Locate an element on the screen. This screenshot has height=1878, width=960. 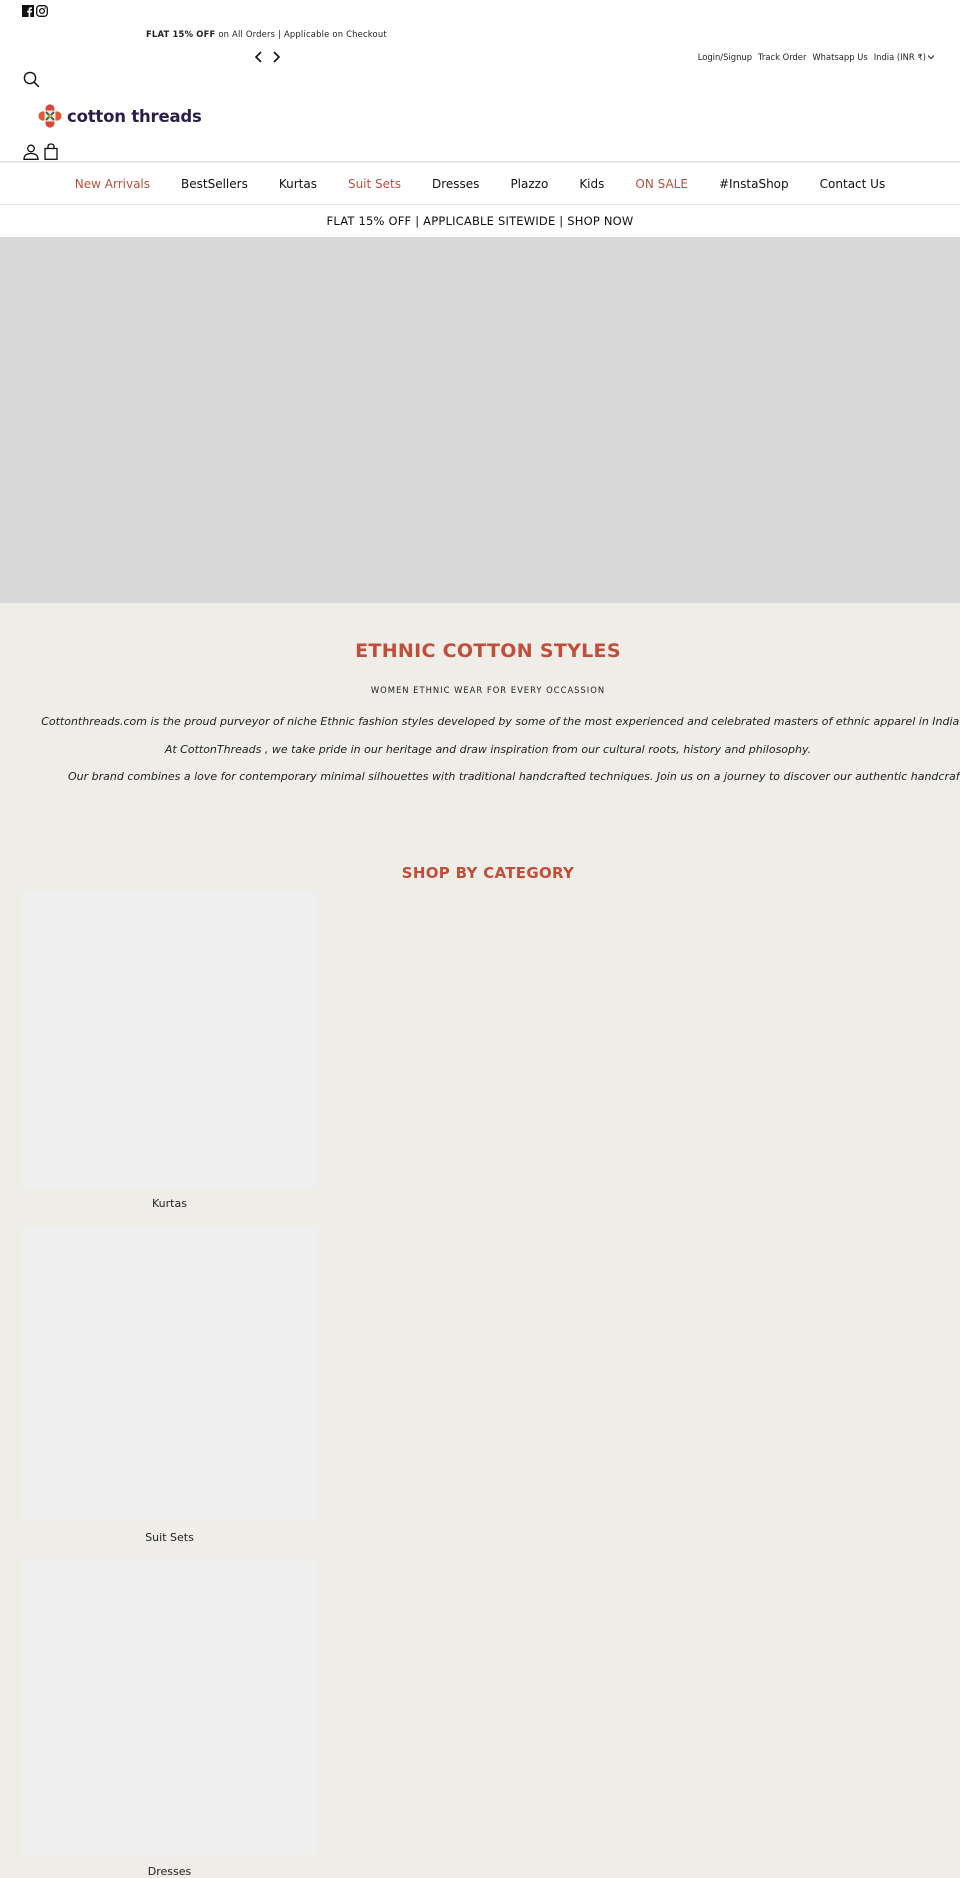
announcement-bold: FLAT 15% OFF is located at coordinates (181, 34).